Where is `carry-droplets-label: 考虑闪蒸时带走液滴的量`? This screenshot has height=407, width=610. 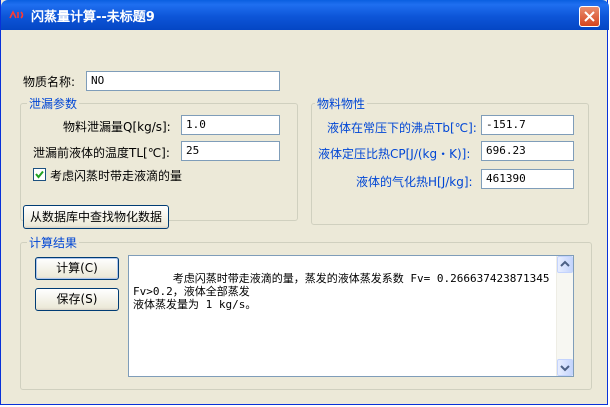
carry-droplets-label: 考虑闪蒸时带走液滴的量 is located at coordinates (116, 176).